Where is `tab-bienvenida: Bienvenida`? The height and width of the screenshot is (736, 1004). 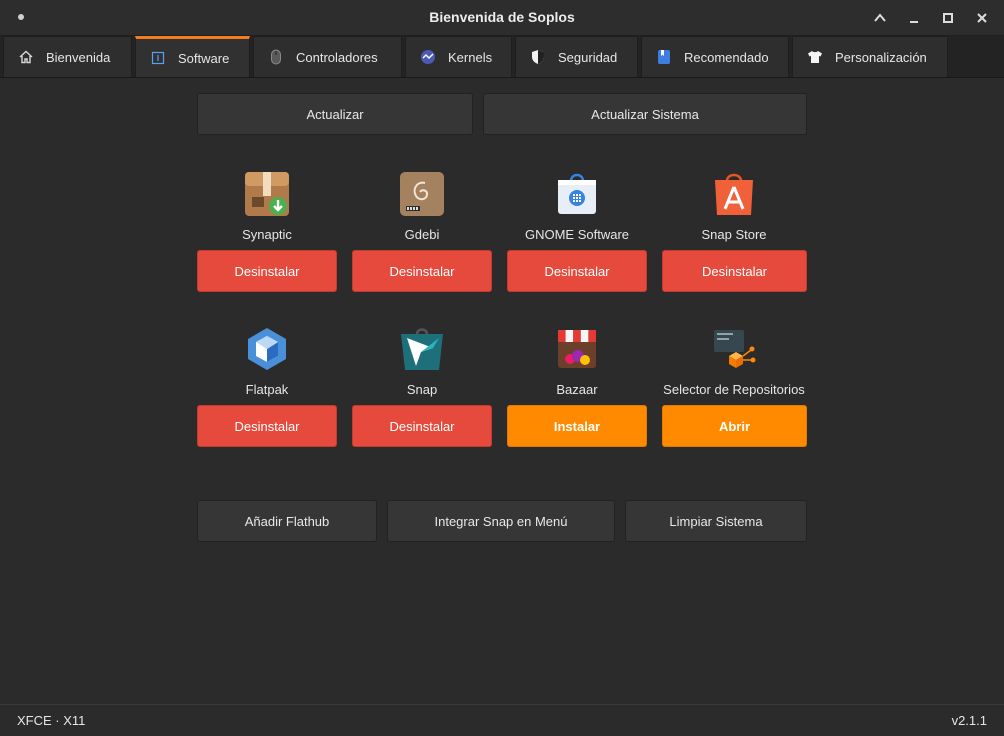 tab-bienvenida: Bienvenida is located at coordinates (67, 56).